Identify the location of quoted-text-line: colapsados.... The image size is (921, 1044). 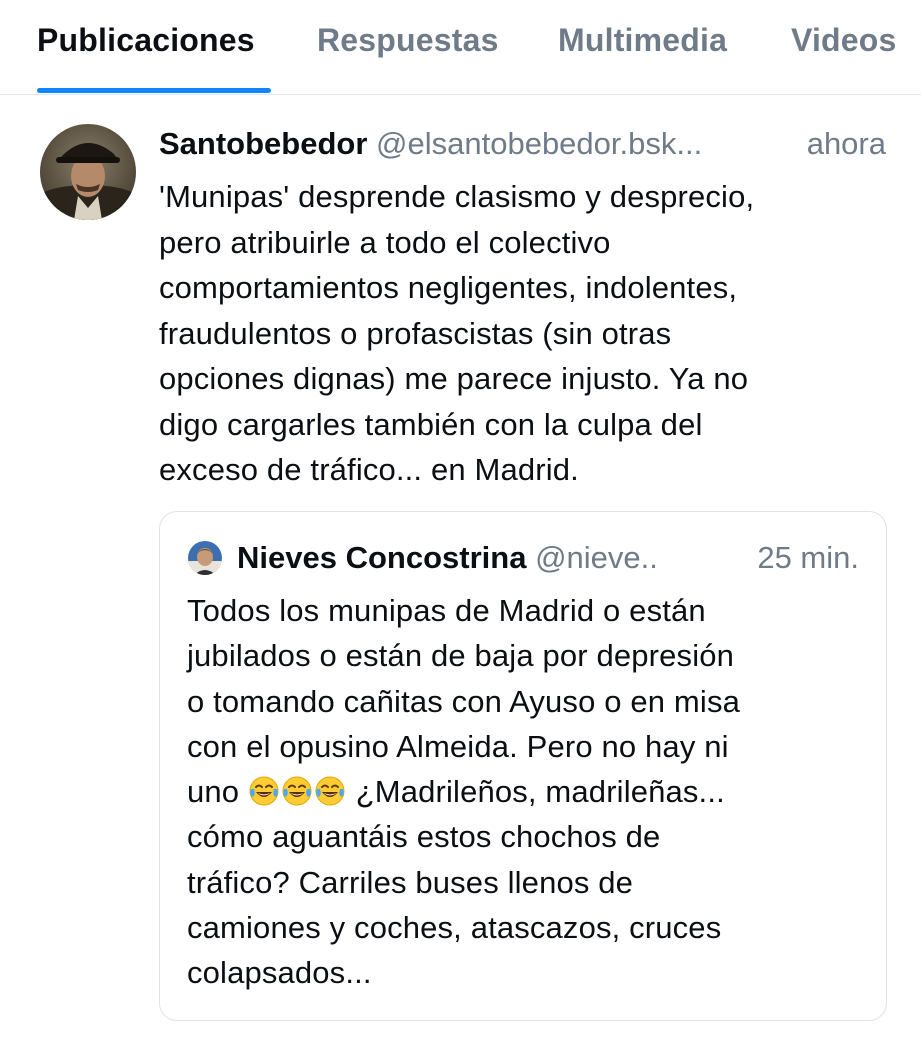
(279, 973).